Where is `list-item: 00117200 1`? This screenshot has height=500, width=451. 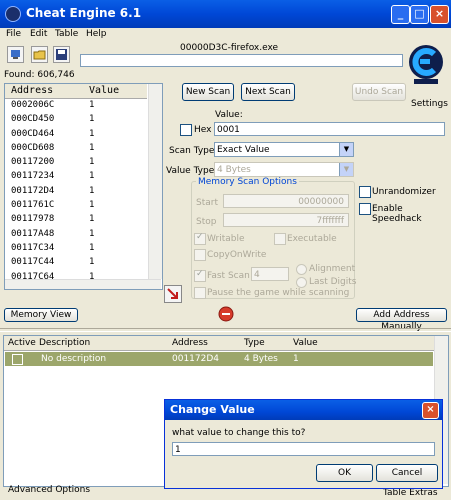
list-item: 00117200 1 is located at coordinates (76, 163).